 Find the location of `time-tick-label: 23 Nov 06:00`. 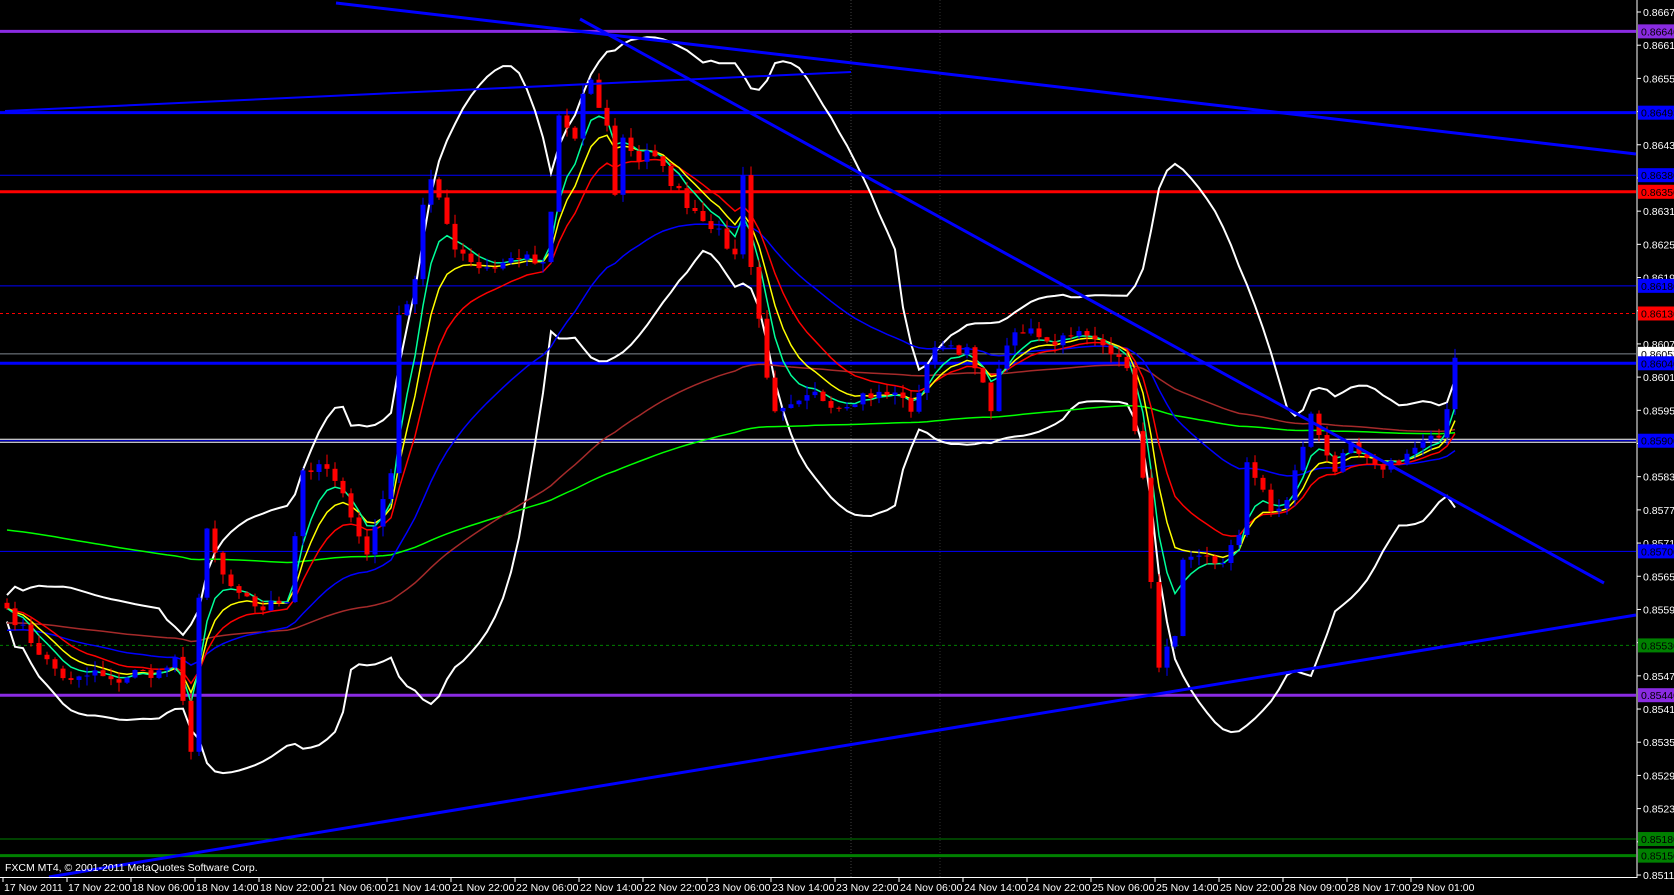

time-tick-label: 23 Nov 06:00 is located at coordinates (739, 888).